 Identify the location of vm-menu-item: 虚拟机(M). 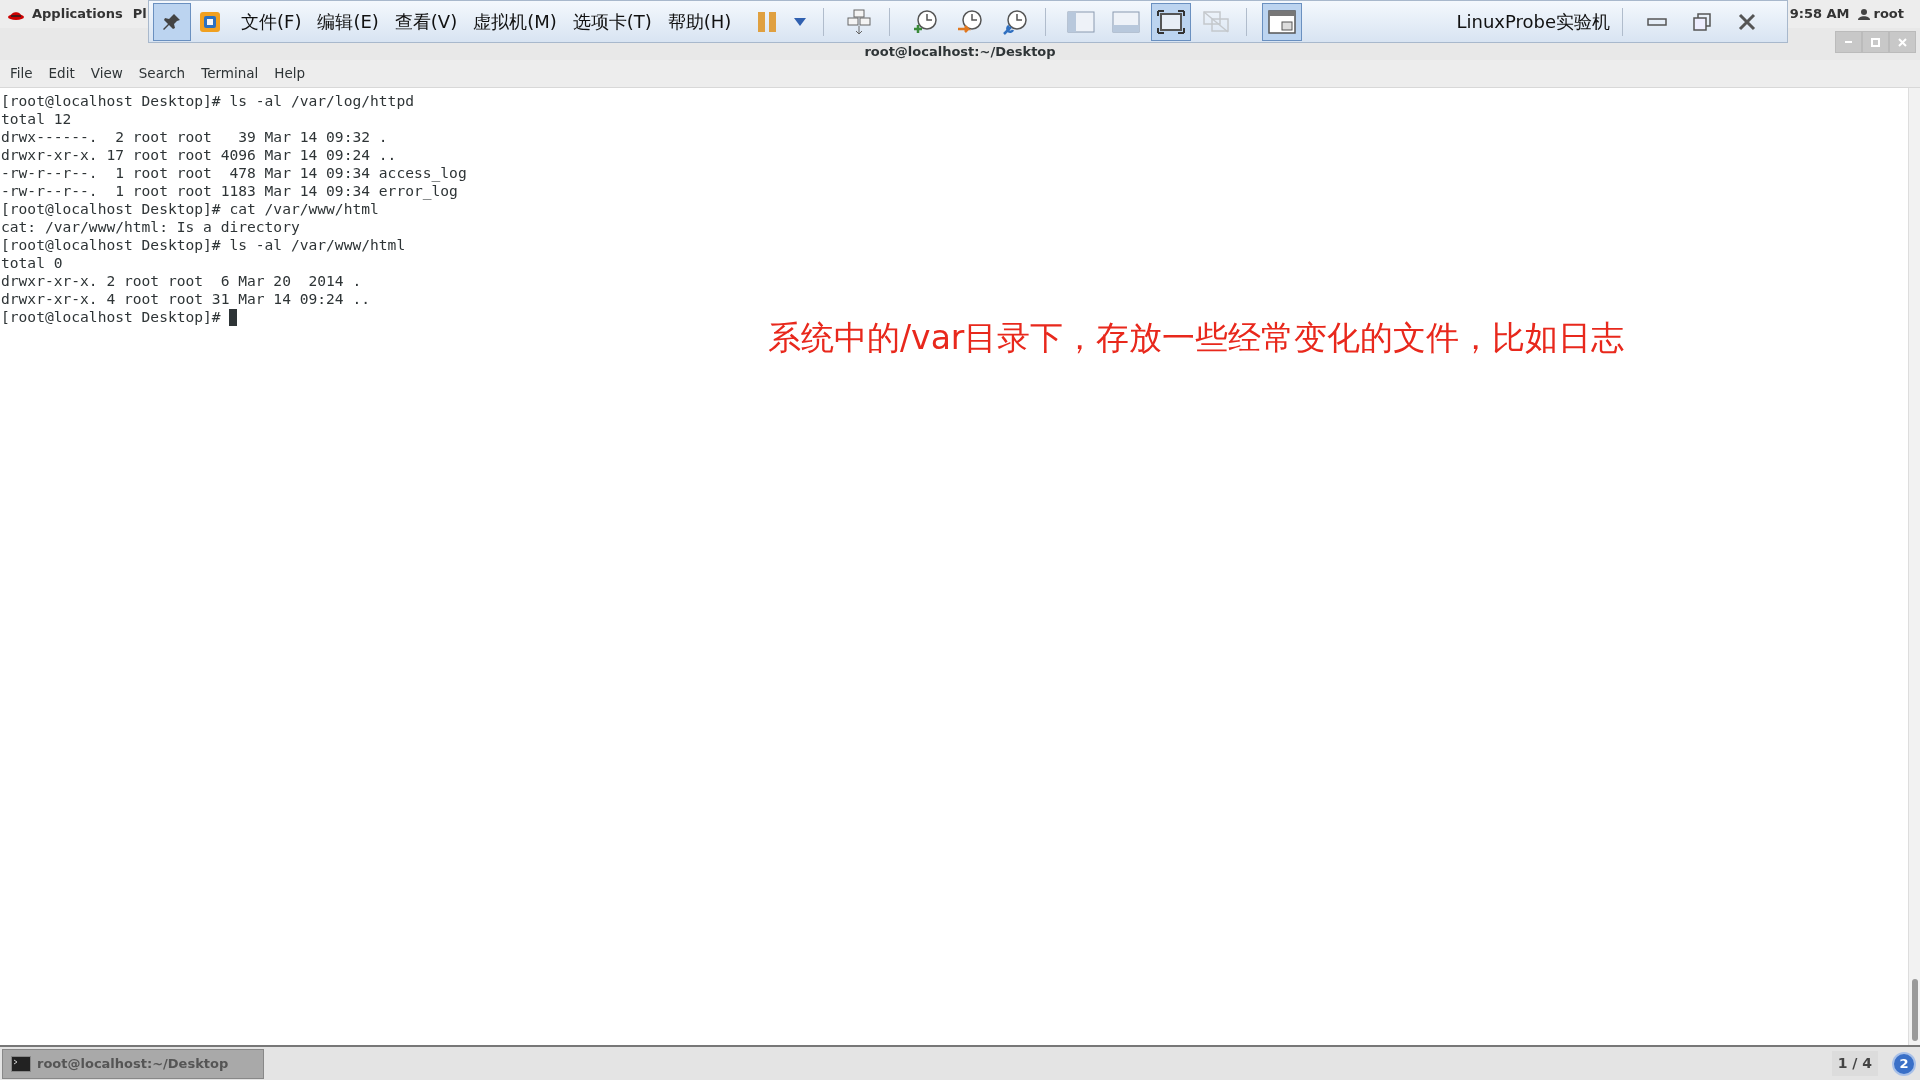
(515, 21).